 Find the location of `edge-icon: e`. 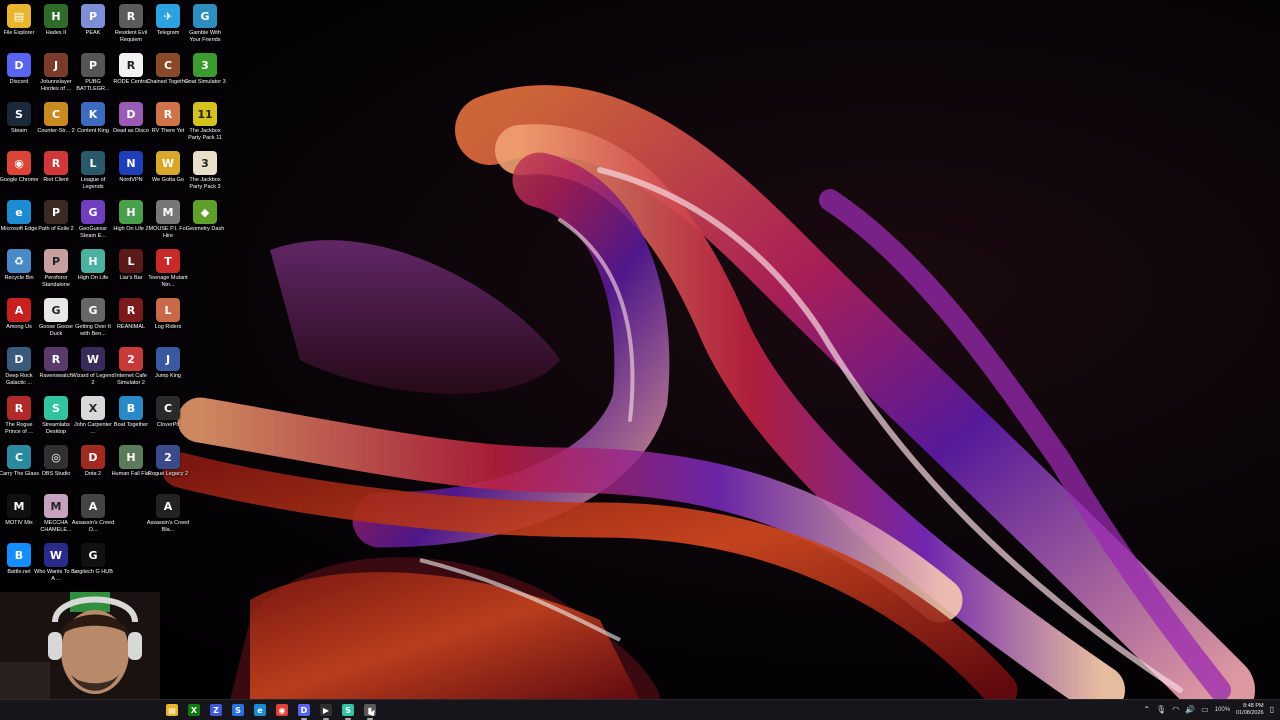

edge-icon: e is located at coordinates (260, 710).